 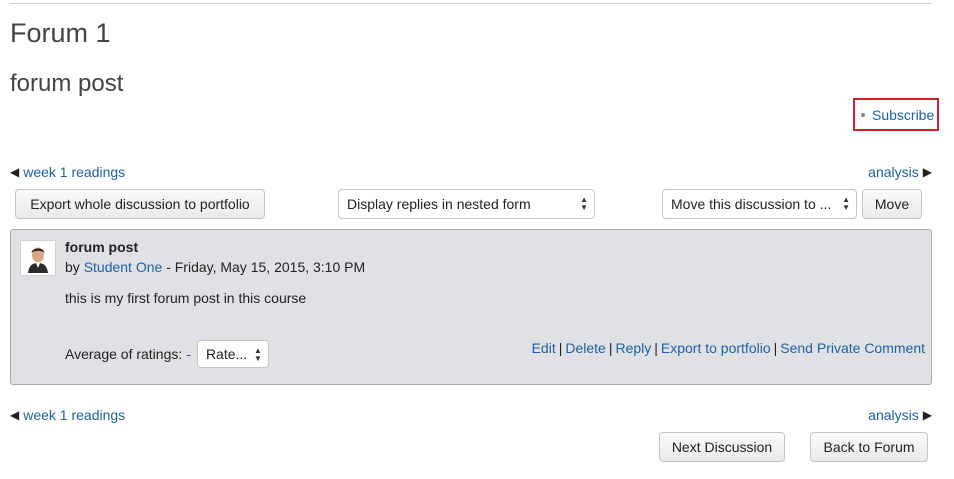 I want to click on user-avatar-icon, so click(x=38, y=258).